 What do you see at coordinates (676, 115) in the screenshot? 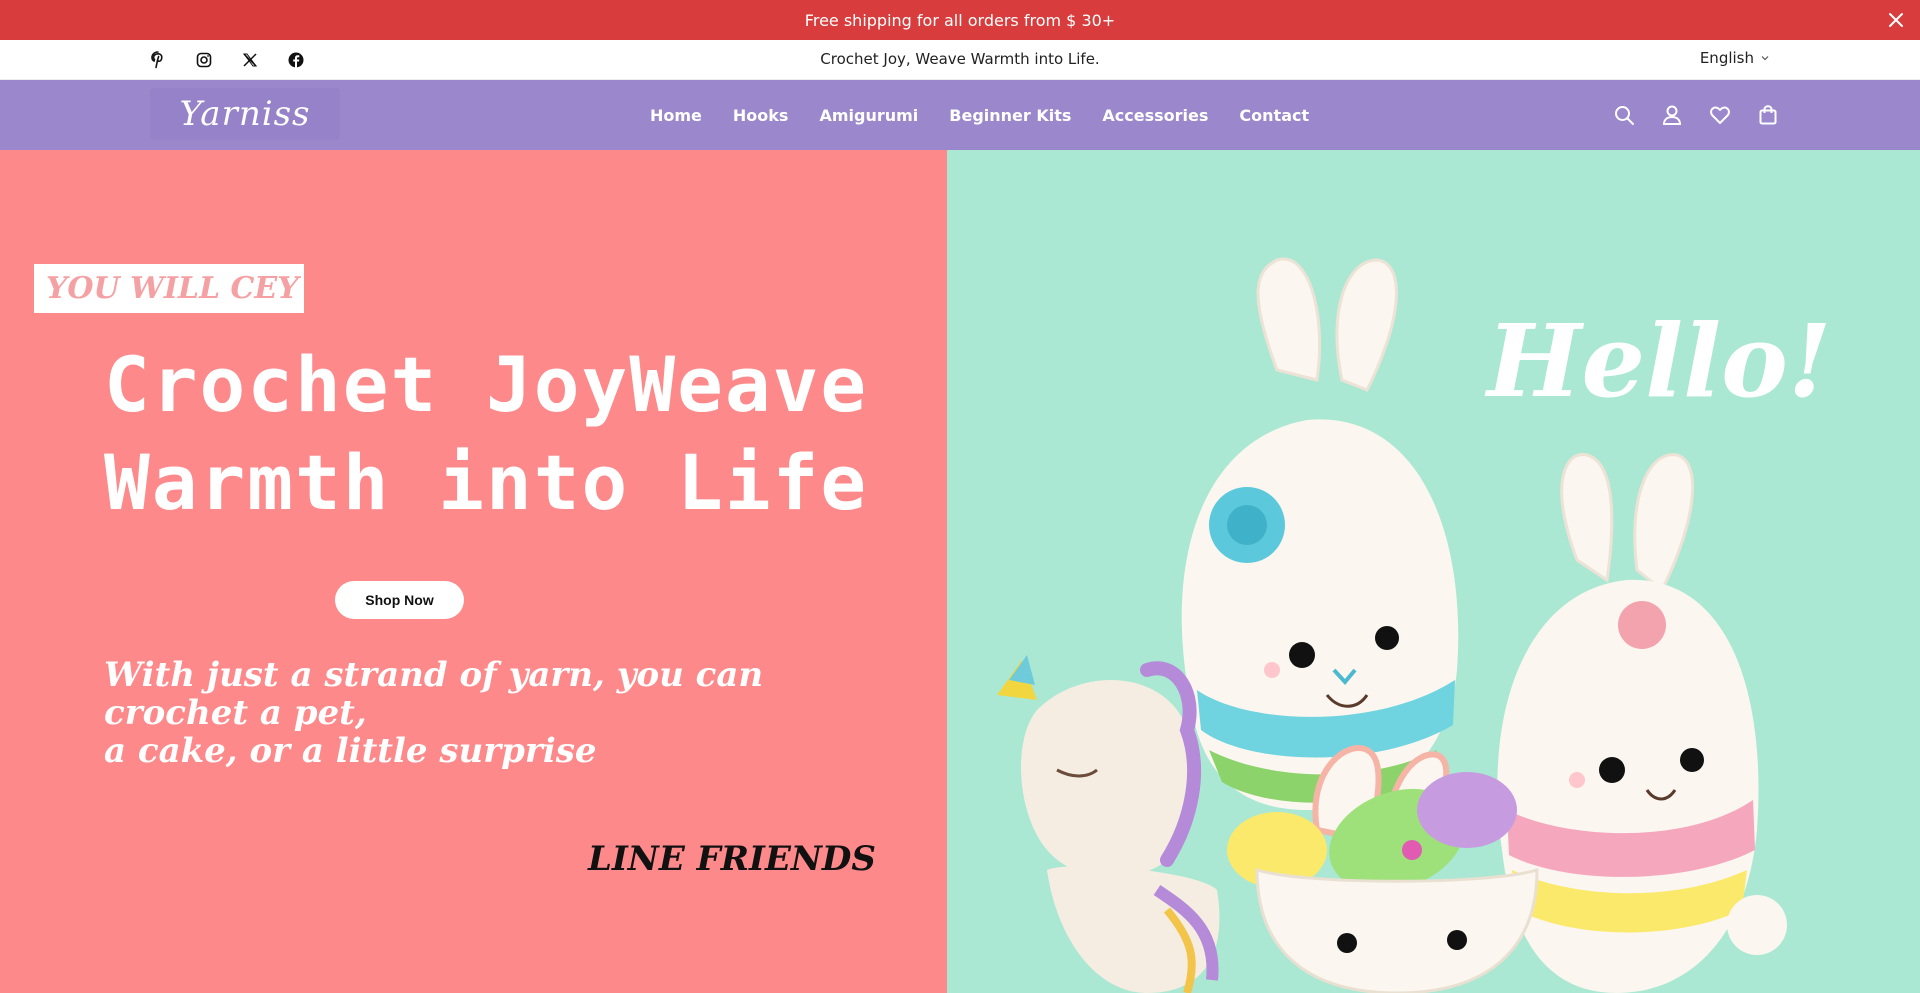
I see `nav-home: Home` at bounding box center [676, 115].